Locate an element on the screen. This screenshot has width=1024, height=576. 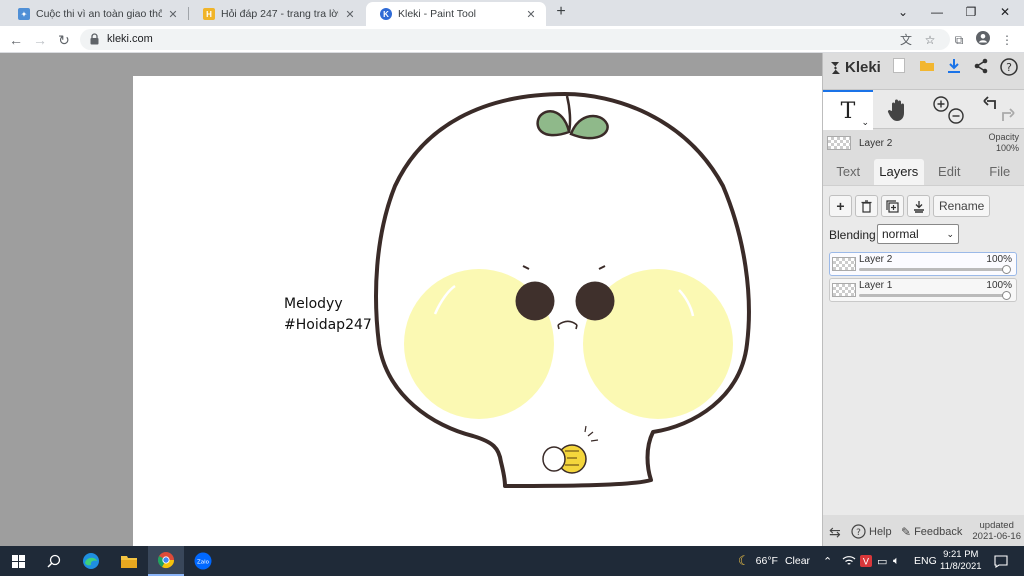
text-tool-icon: T is located at coordinates (848, 111).